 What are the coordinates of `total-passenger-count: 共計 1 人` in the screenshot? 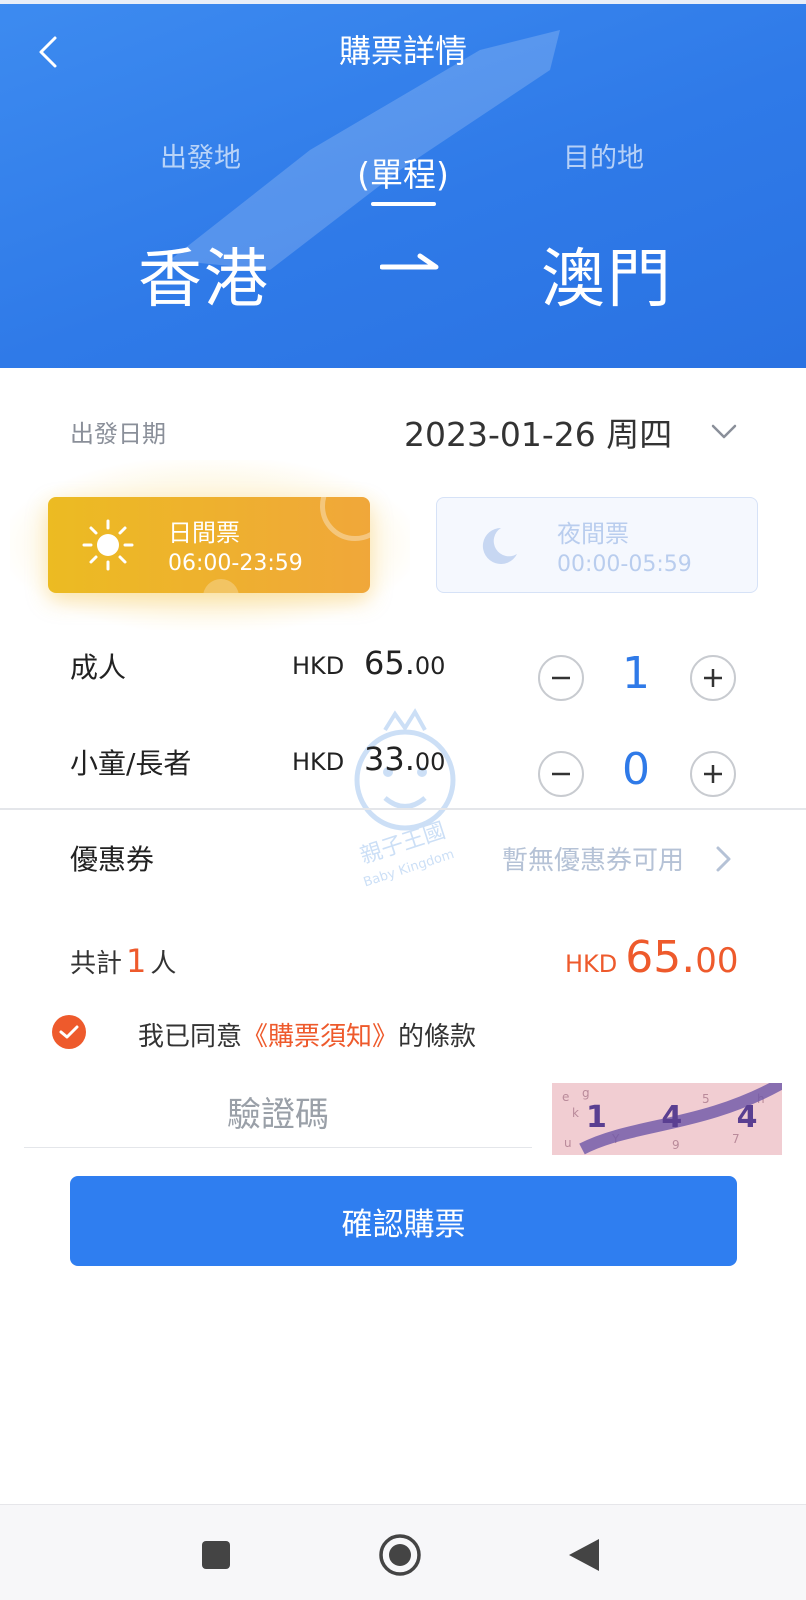 It's located at (123, 961).